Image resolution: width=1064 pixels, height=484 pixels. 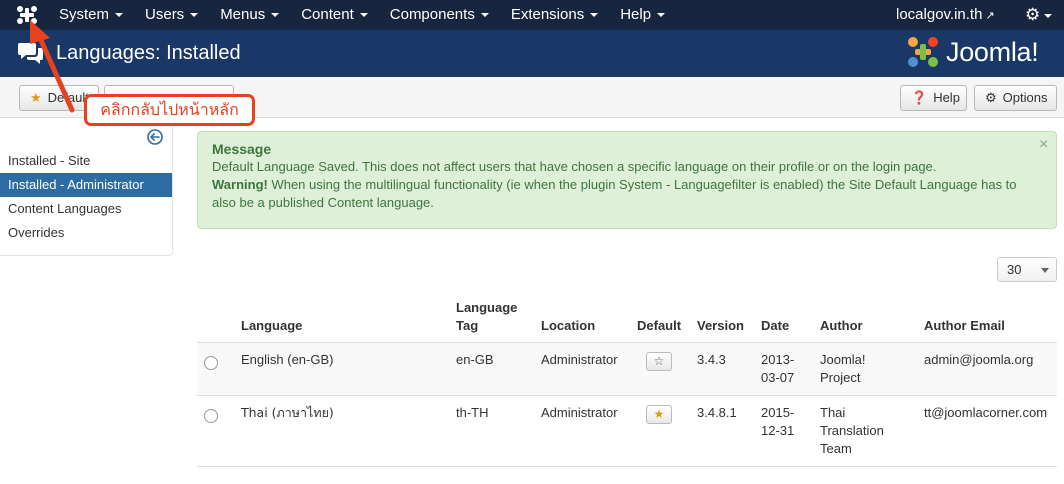 What do you see at coordinates (990, 16) in the screenshot?
I see `external-link-icon: ↗` at bounding box center [990, 16].